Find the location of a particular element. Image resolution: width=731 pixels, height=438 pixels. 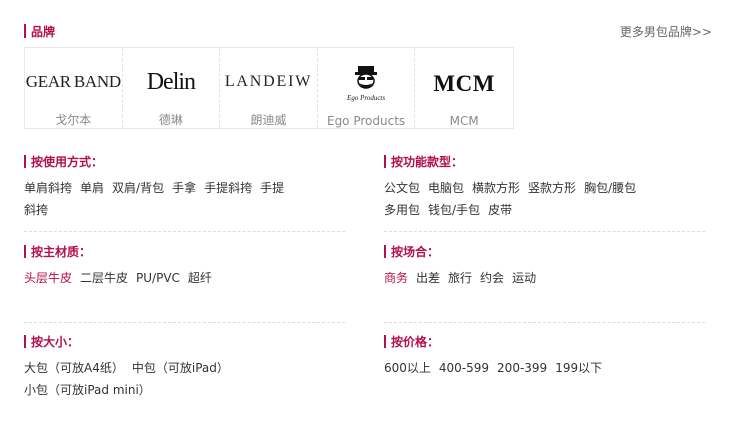

brand-section-title: 品牌 is located at coordinates (43, 31).